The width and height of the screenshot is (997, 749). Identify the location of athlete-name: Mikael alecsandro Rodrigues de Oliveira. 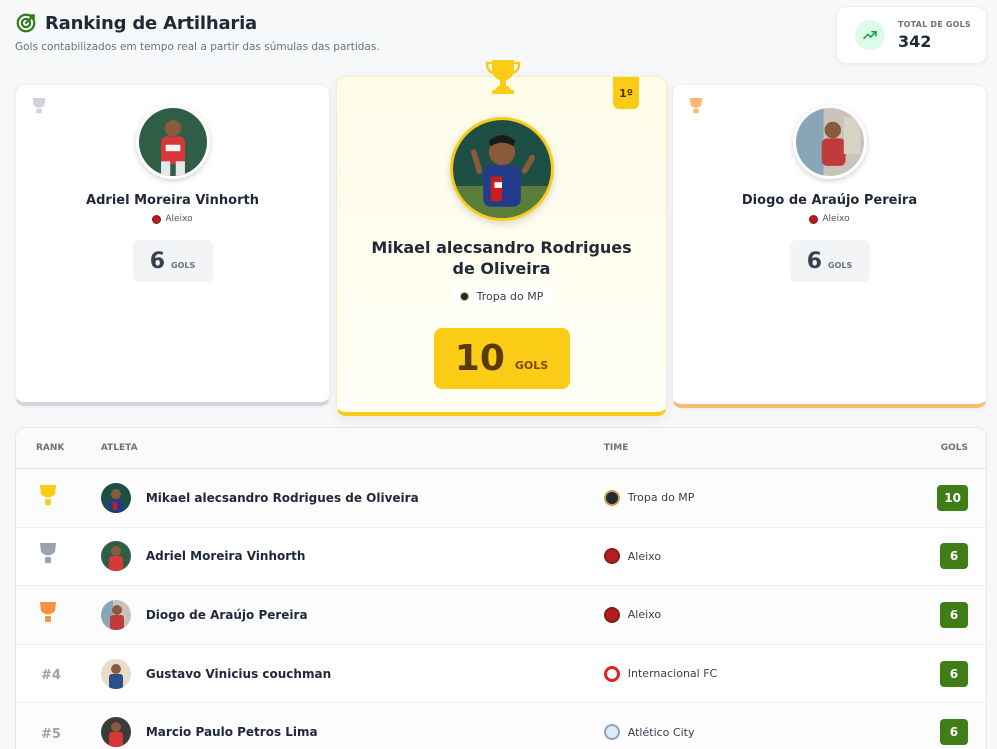
(282, 498).